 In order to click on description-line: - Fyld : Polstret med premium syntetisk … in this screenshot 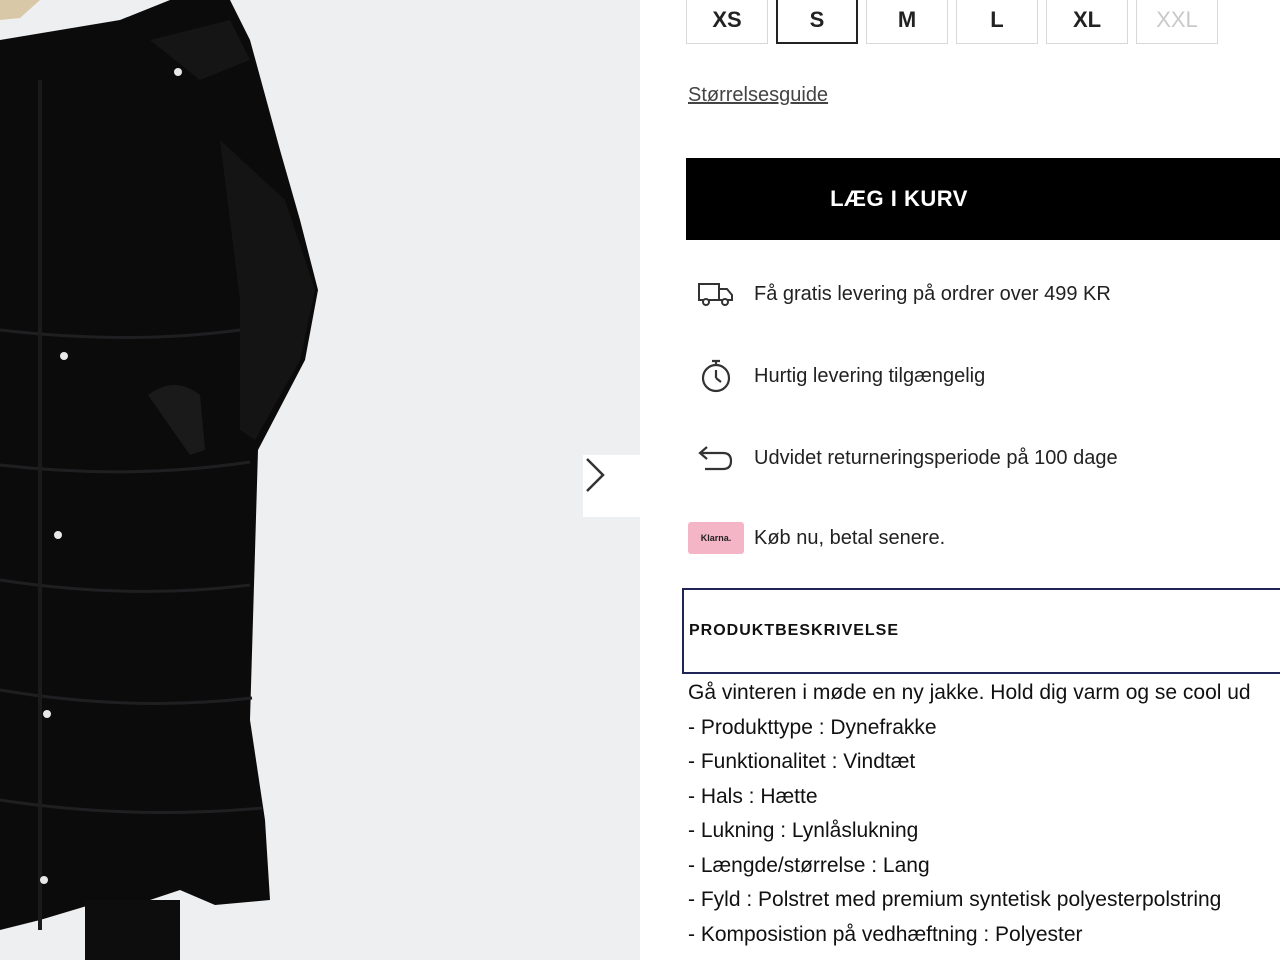, I will do `click(955, 899)`.